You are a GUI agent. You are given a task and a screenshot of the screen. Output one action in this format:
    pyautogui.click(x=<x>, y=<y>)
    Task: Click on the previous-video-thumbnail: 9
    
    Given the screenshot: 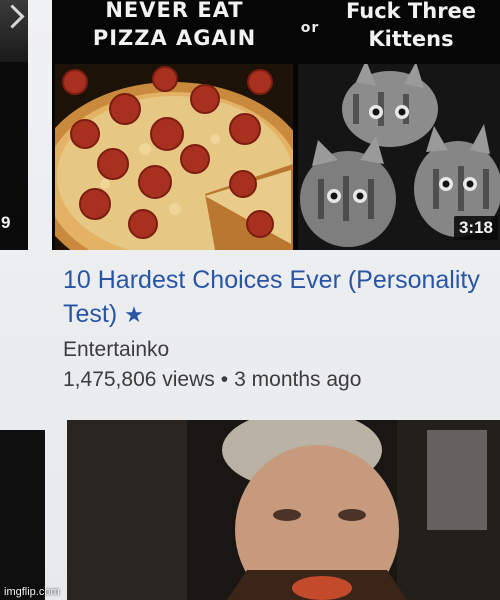 What is the action you would take?
    pyautogui.click(x=14, y=125)
    